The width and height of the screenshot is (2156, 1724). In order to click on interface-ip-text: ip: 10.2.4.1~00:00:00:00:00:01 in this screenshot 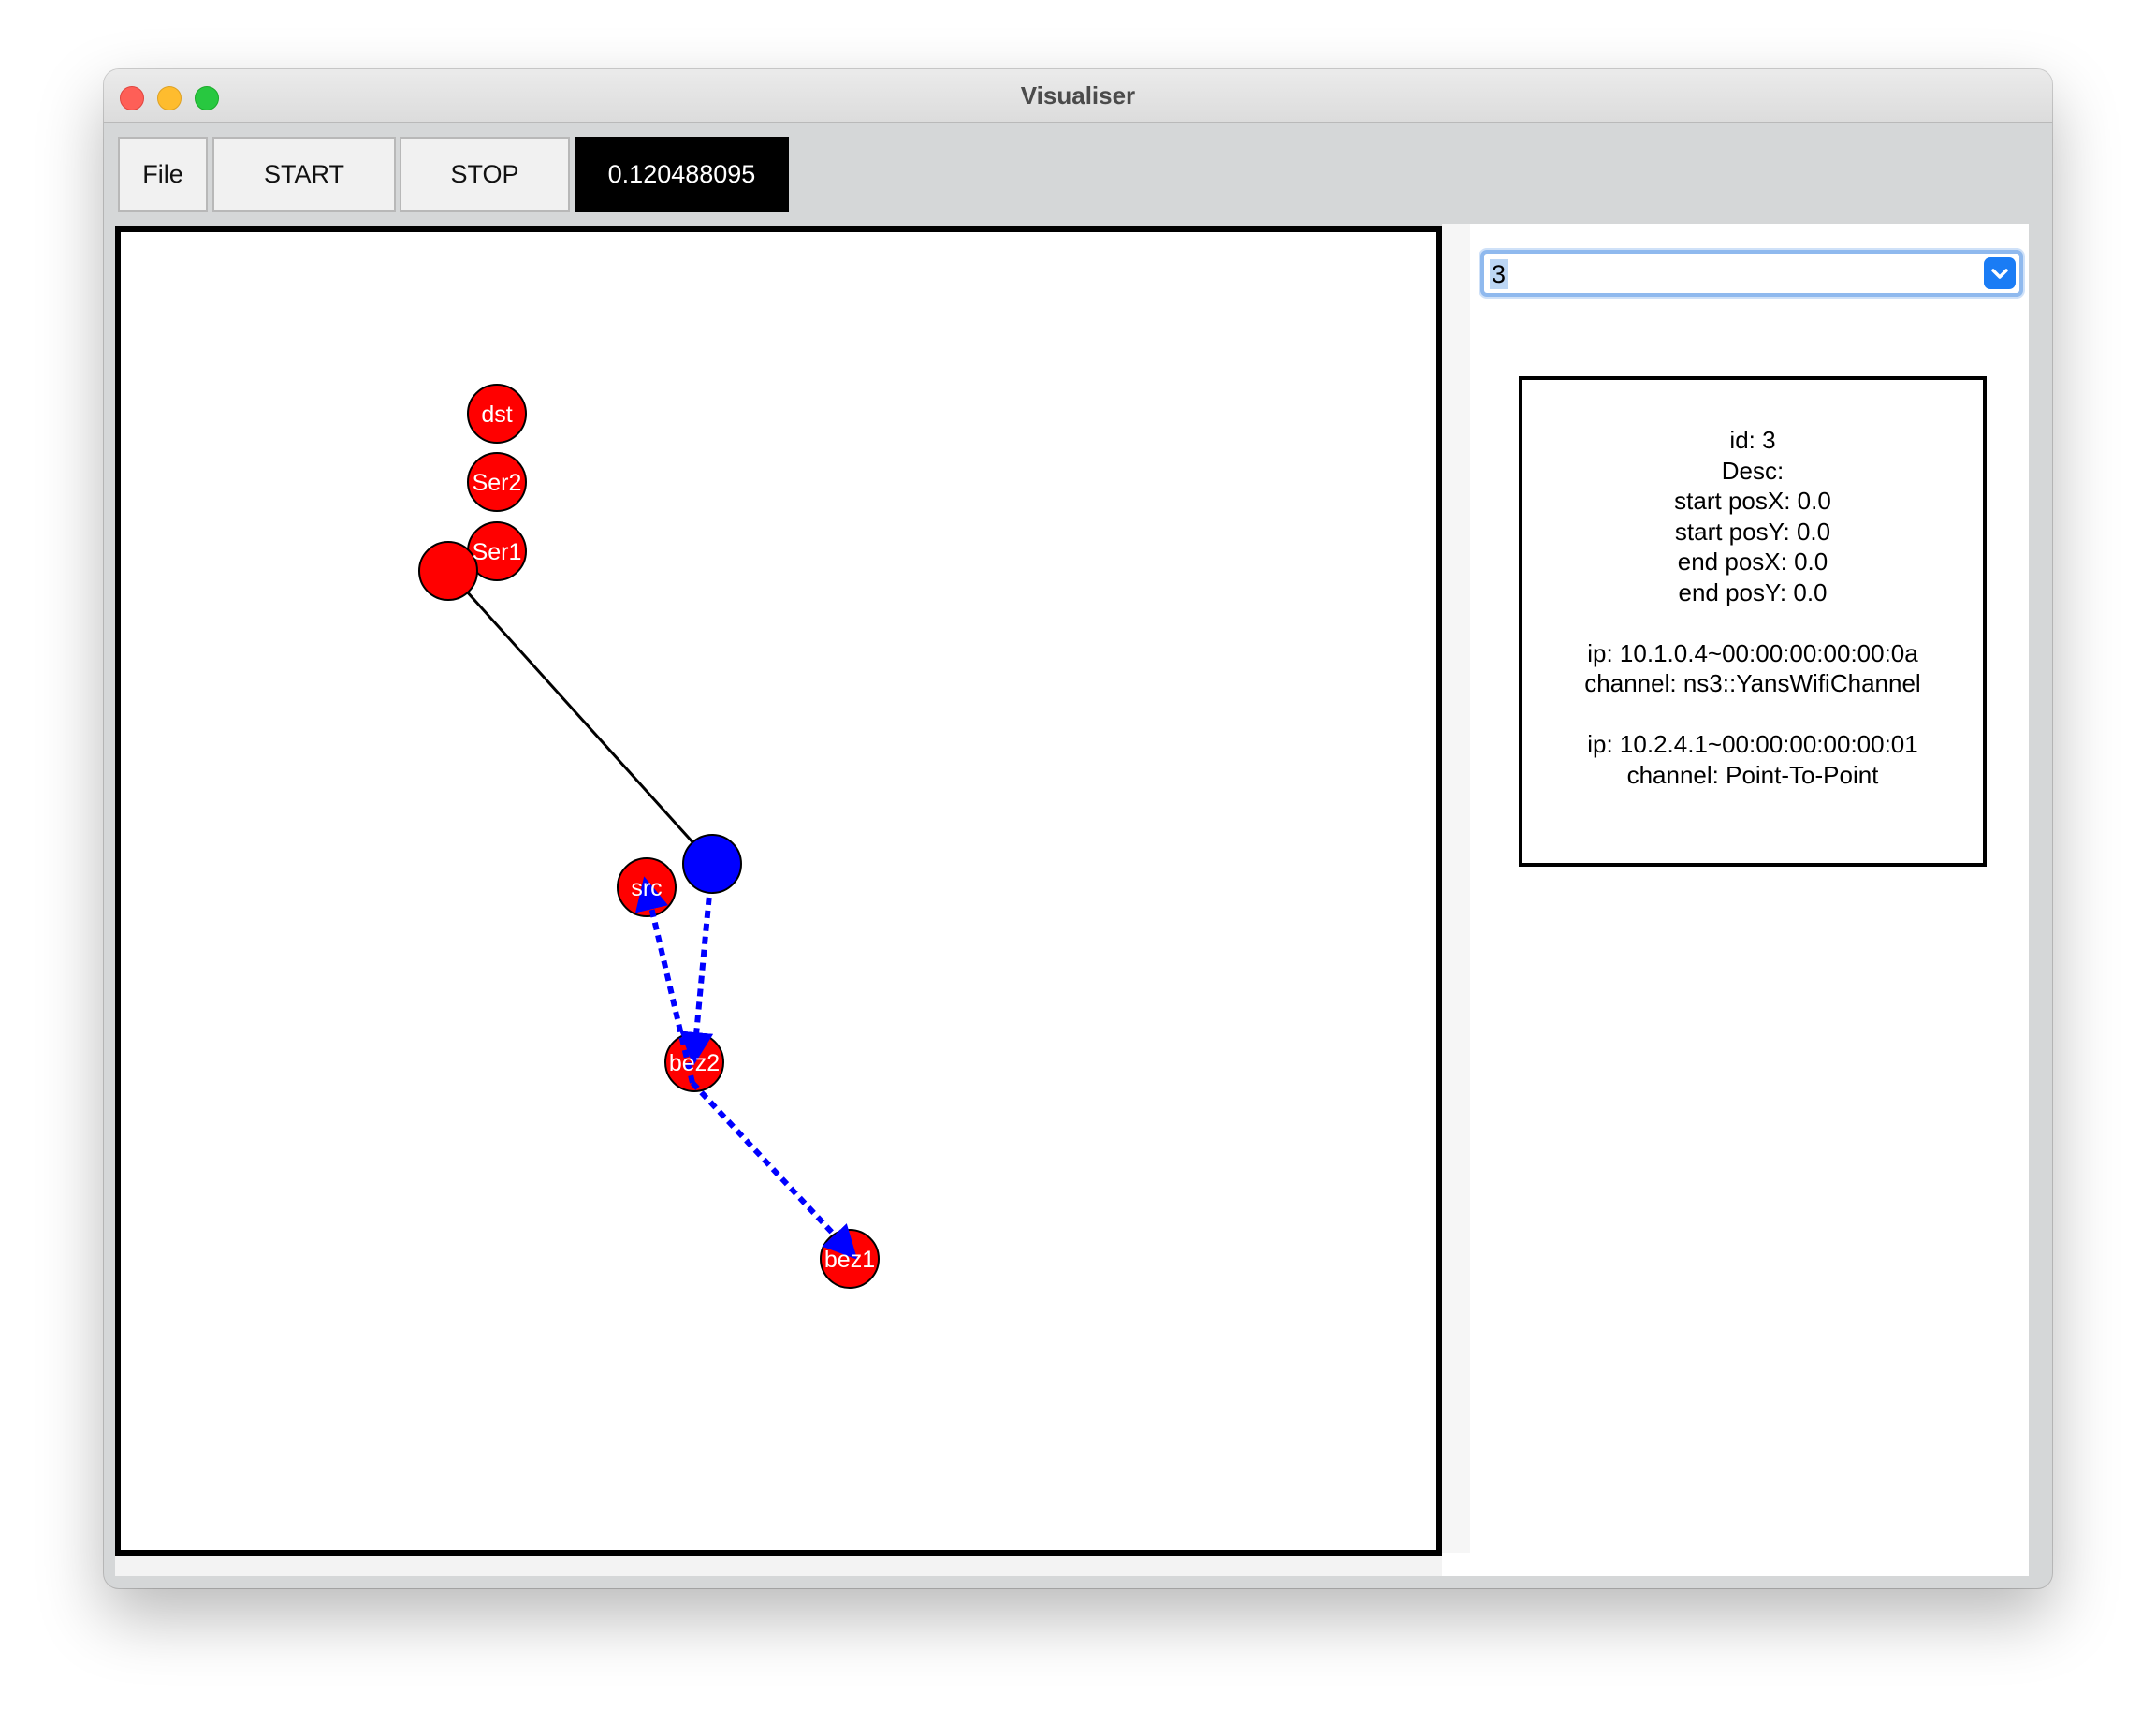, I will do `click(1752, 744)`.